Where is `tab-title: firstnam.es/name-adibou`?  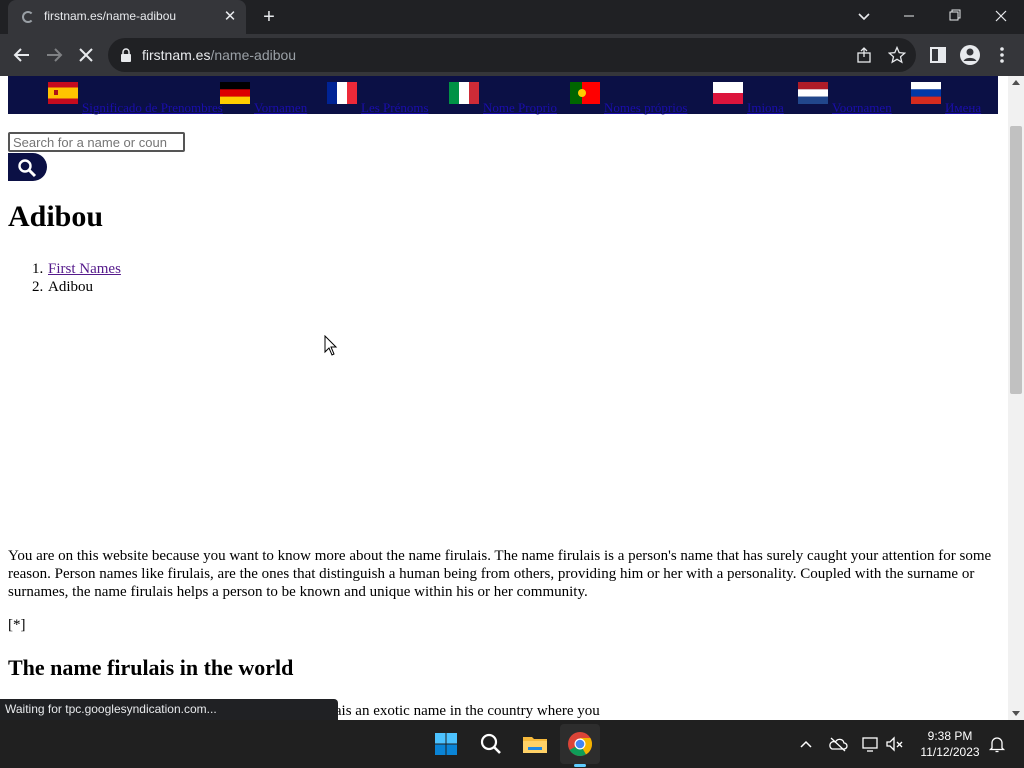
tab-title: firstnam.es/name-adibou is located at coordinates (110, 16).